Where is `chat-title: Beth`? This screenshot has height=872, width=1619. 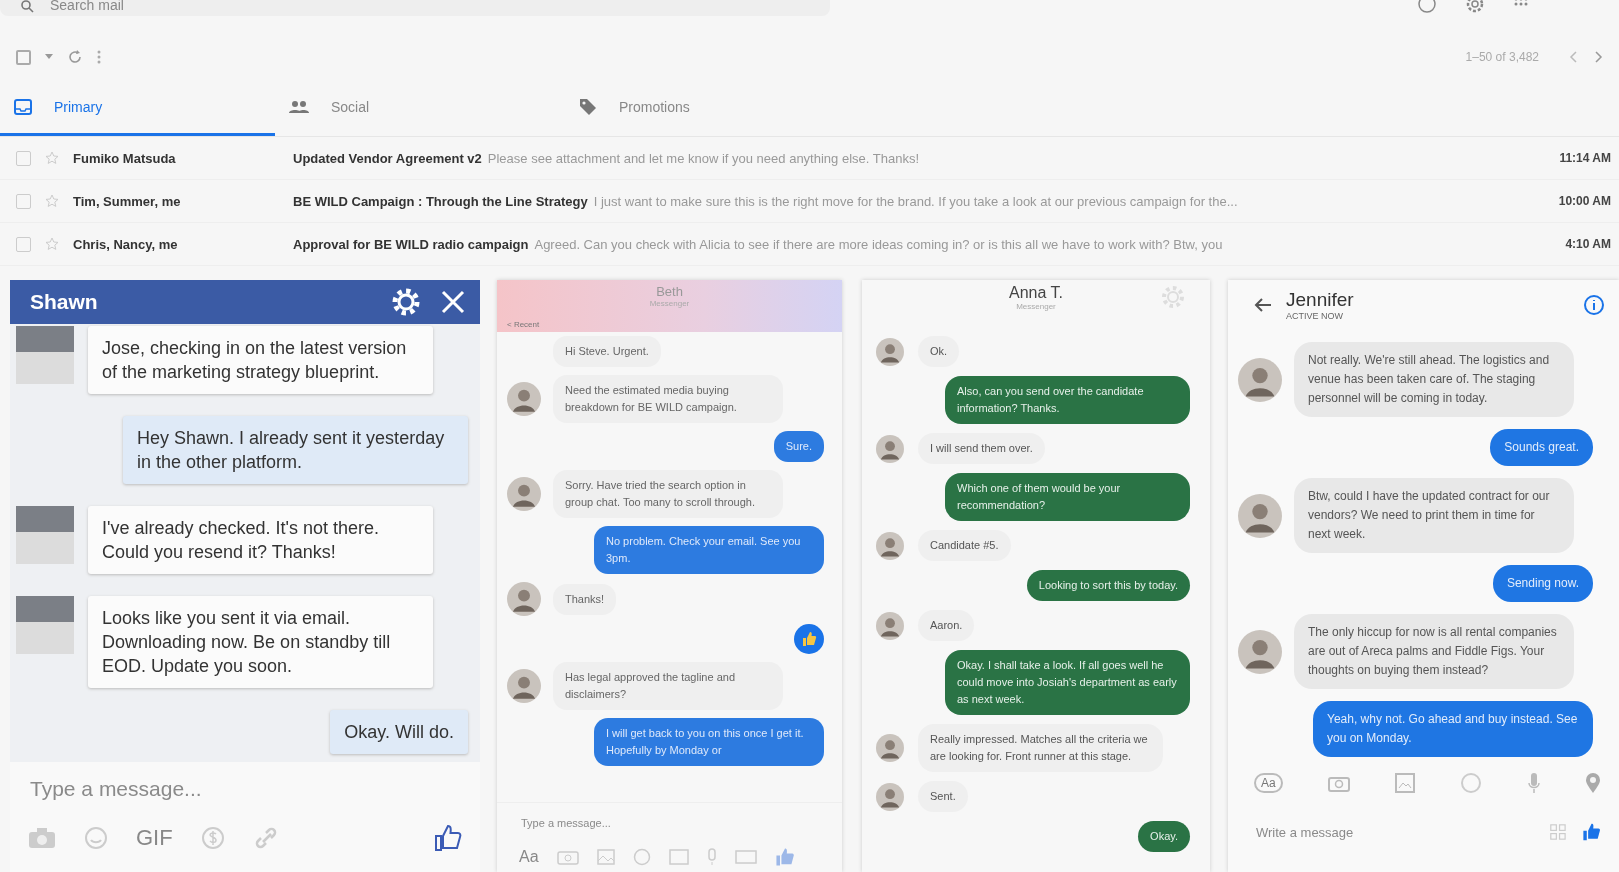
chat-title: Beth is located at coordinates (669, 291).